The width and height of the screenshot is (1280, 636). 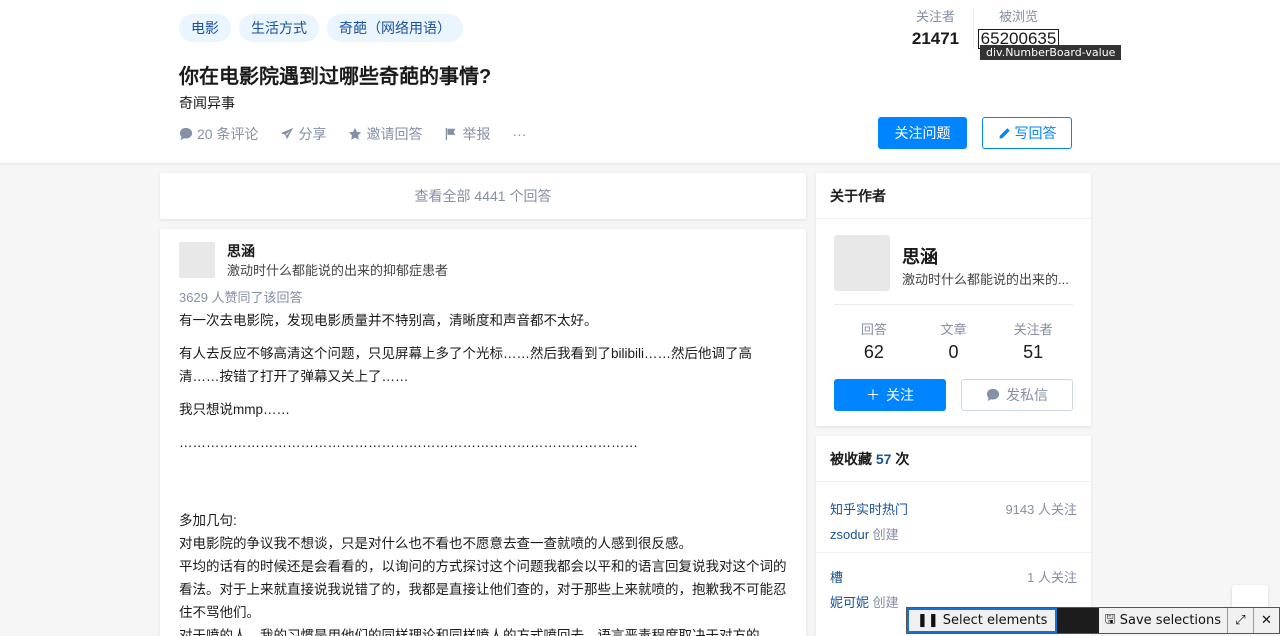 I want to click on chat-bubble-icon, so click(x=993, y=395).